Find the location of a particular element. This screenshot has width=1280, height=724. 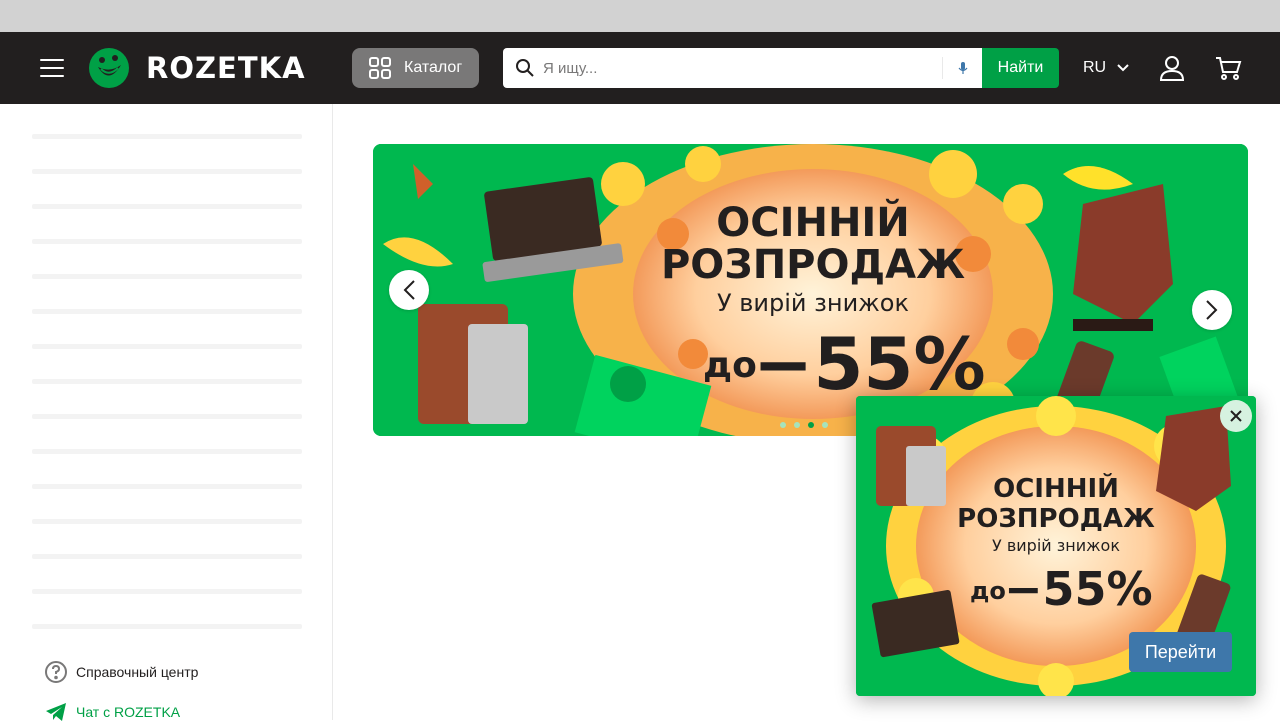

banner-dot-active is located at coordinates (811, 425).